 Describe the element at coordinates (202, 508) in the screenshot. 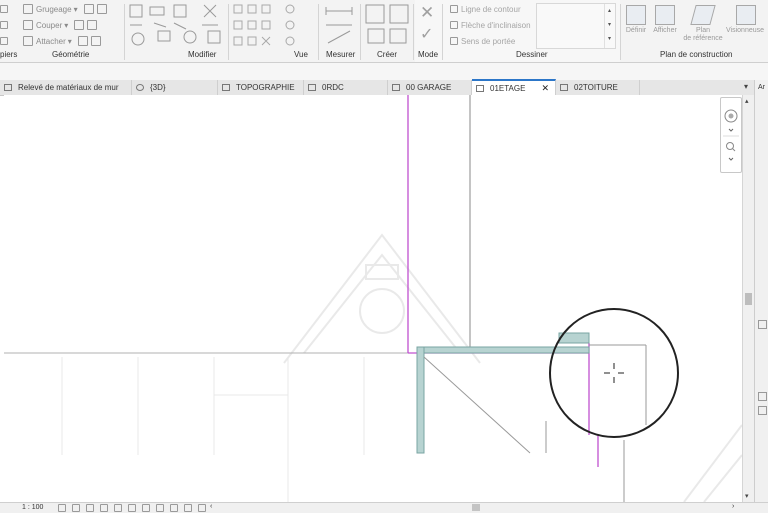

I see `worksharing-icon` at that location.